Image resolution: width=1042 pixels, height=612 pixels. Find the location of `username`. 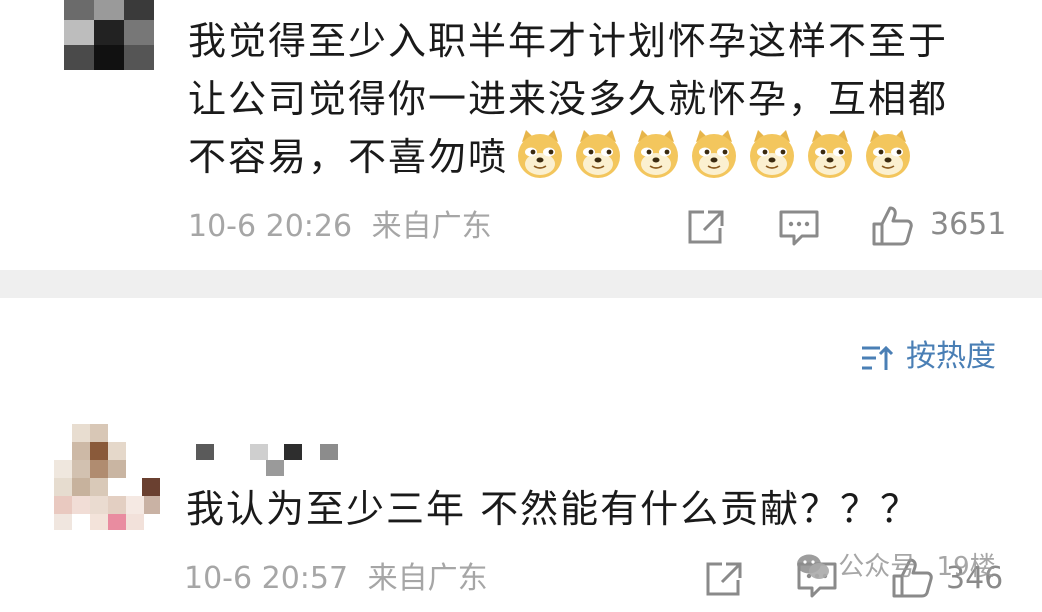

username is located at coordinates (271, 461).